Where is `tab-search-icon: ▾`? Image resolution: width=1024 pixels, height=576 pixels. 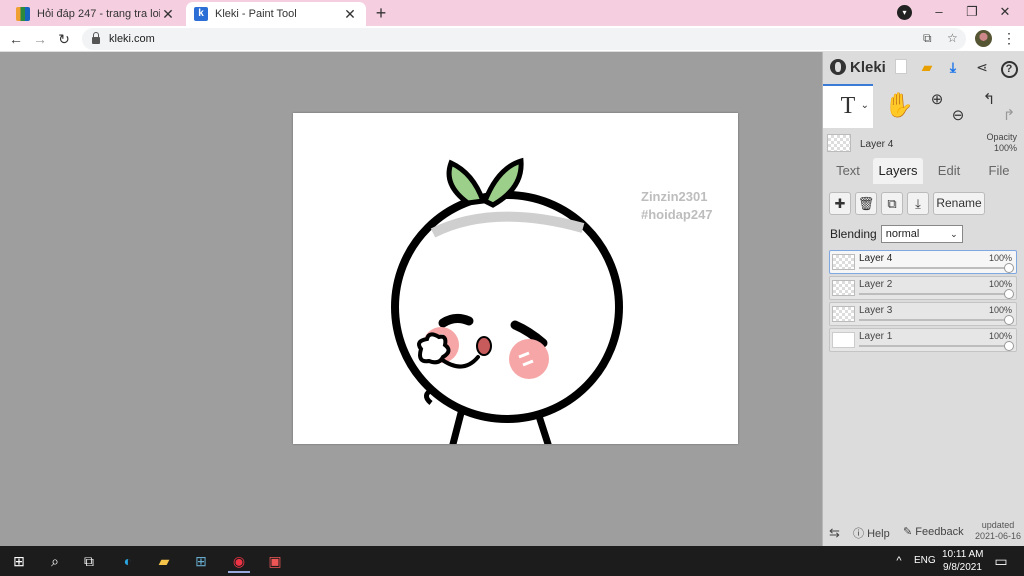
tab-search-icon: ▾ is located at coordinates (904, 12).